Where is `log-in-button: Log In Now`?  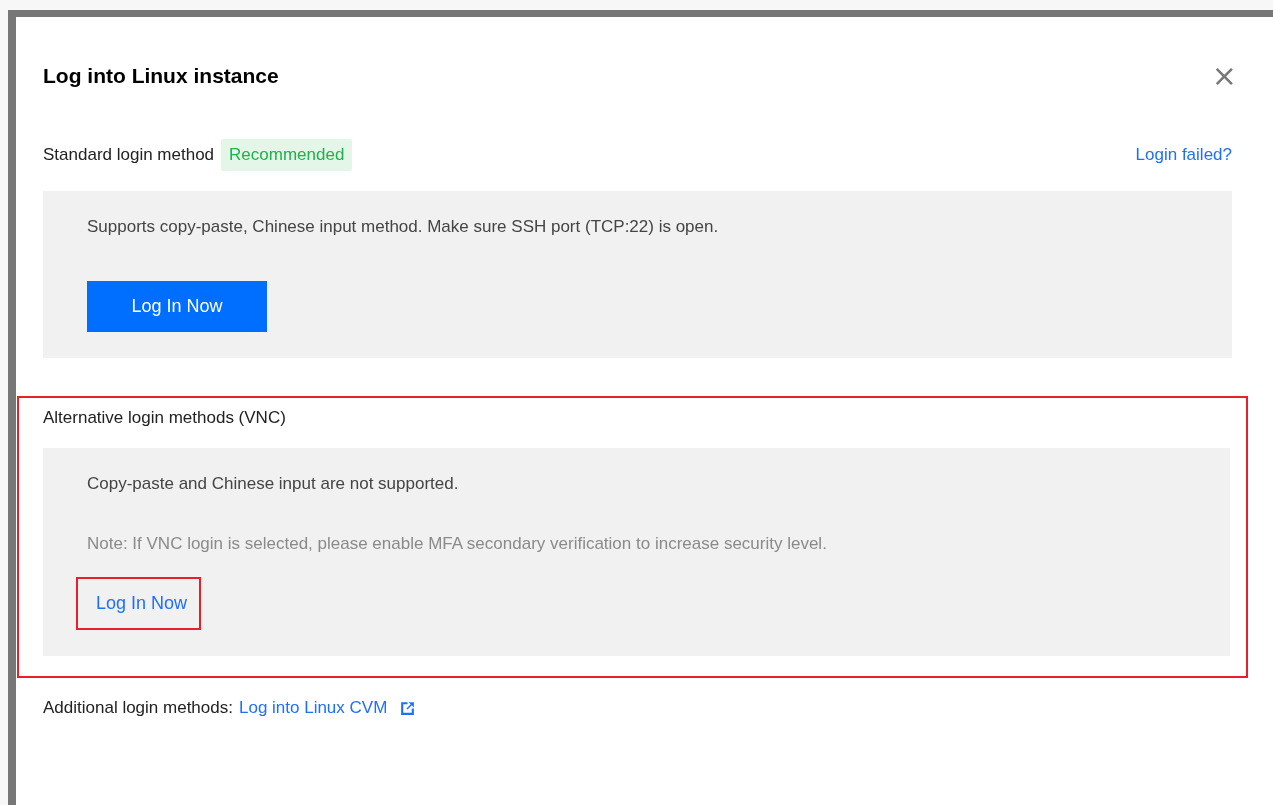
log-in-button: Log In Now is located at coordinates (177, 306).